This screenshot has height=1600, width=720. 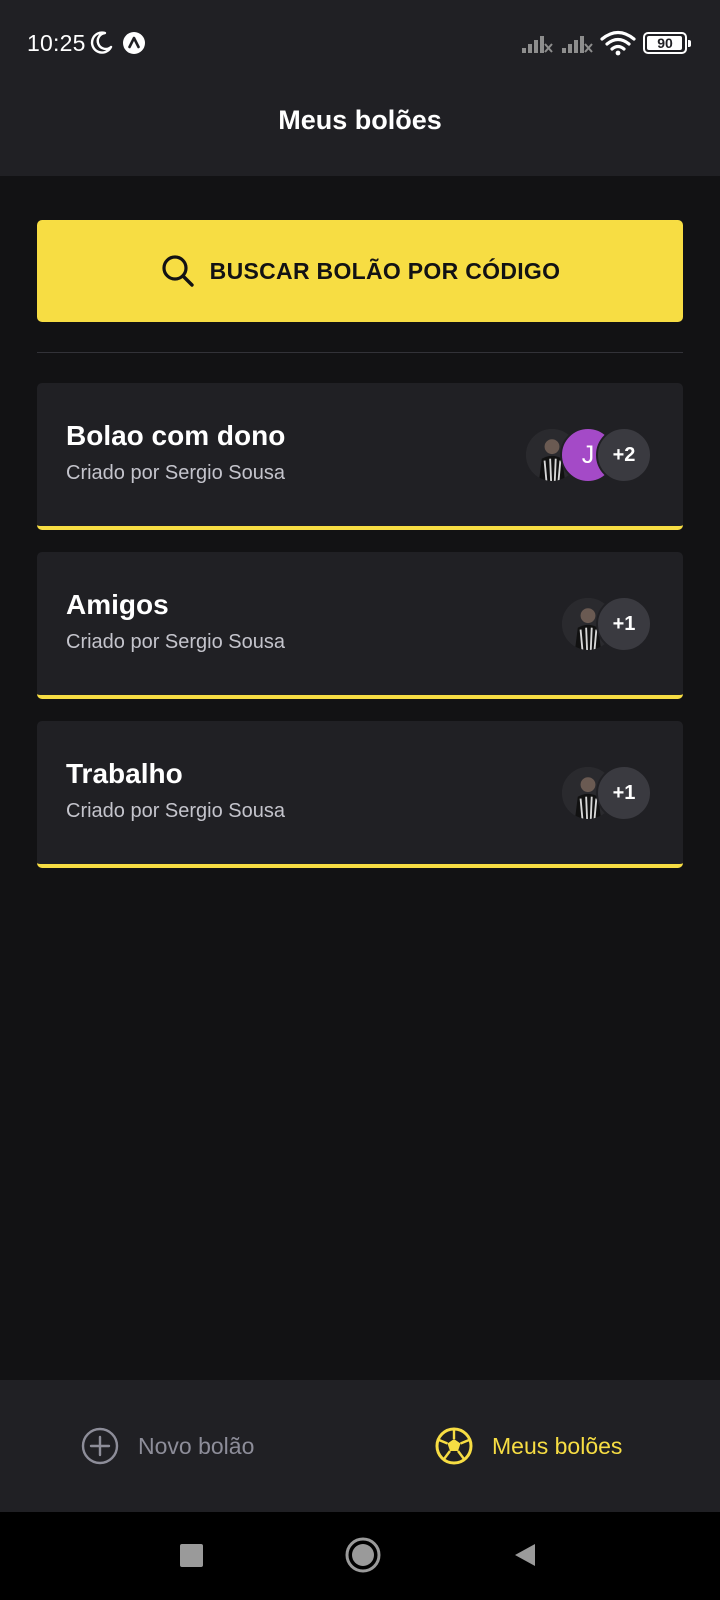 I want to click on avatar-initial: J, so click(x=588, y=454).